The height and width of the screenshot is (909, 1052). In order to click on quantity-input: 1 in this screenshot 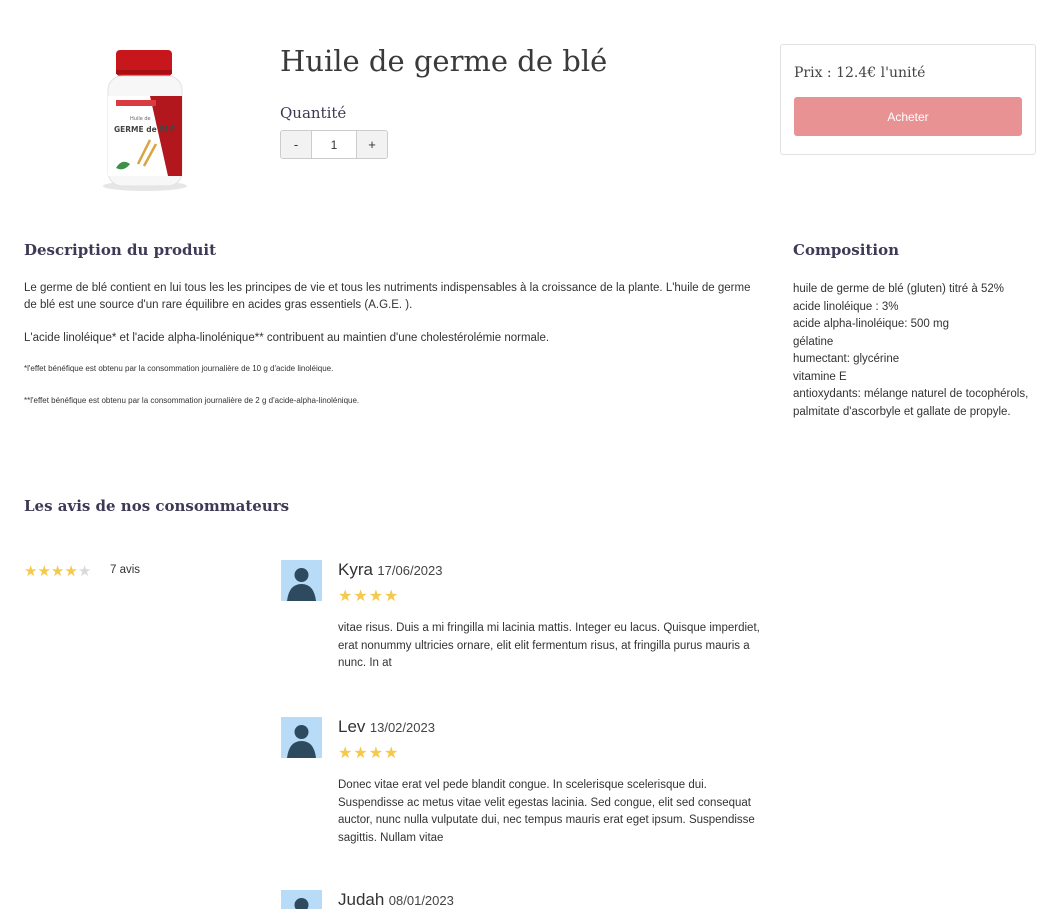, I will do `click(334, 144)`.